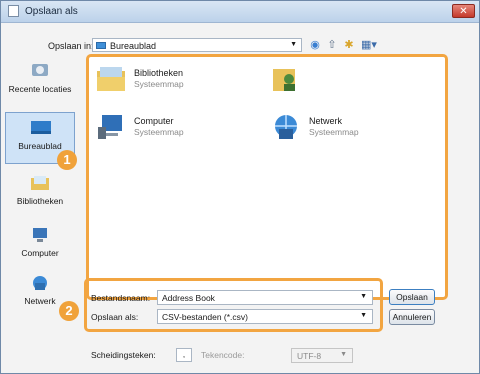  I want to click on user-folder-icon, so click(284, 80).